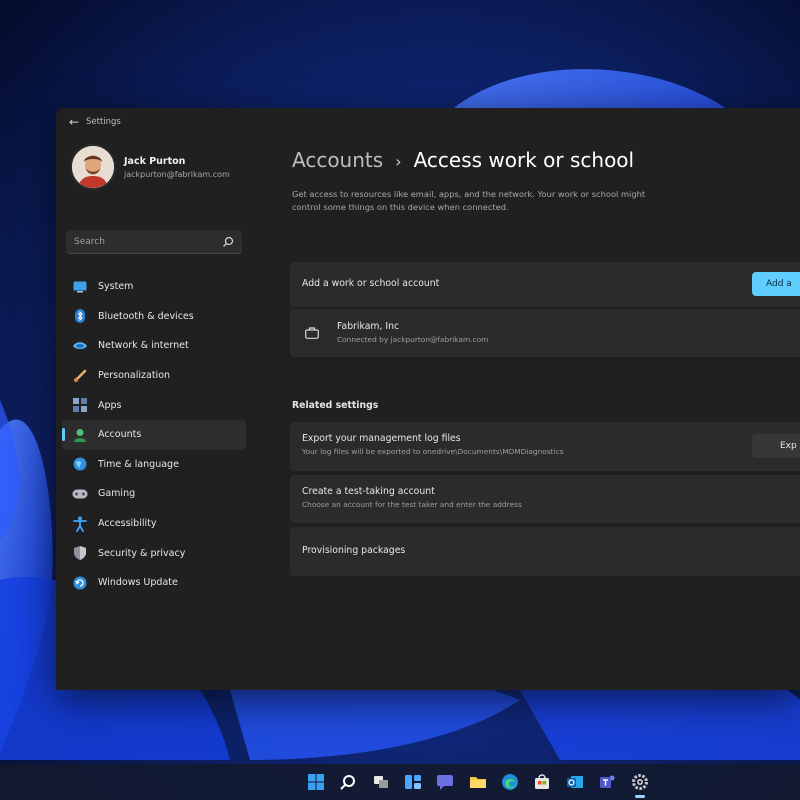 This screenshot has width=800, height=800. Describe the element at coordinates (80, 524) in the screenshot. I see `accessibility-icon` at that location.